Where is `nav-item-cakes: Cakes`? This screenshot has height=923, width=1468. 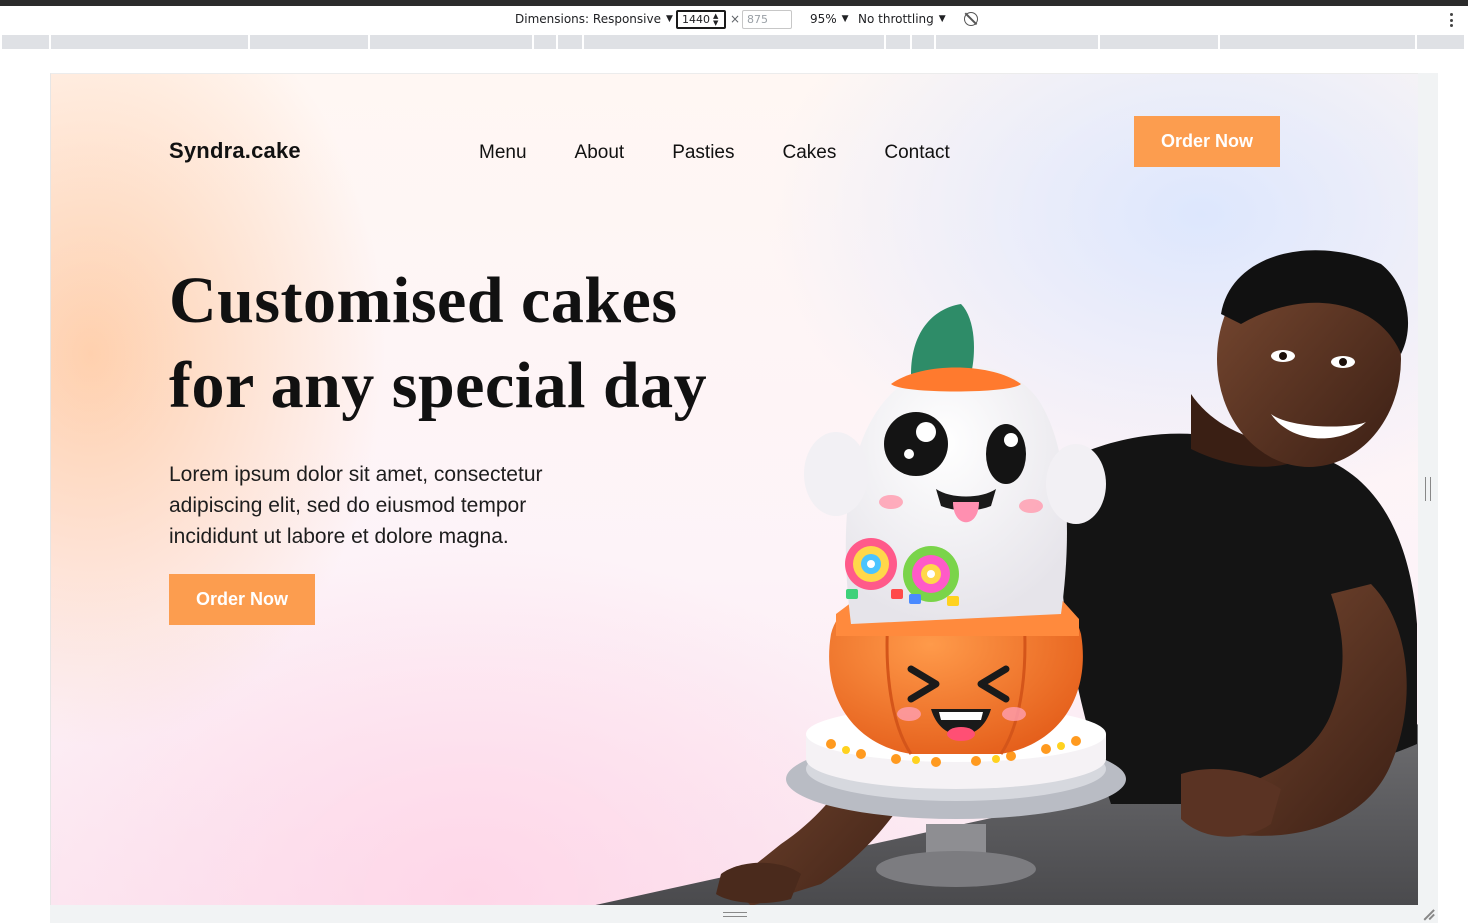
nav-item-cakes: Cakes is located at coordinates (810, 153).